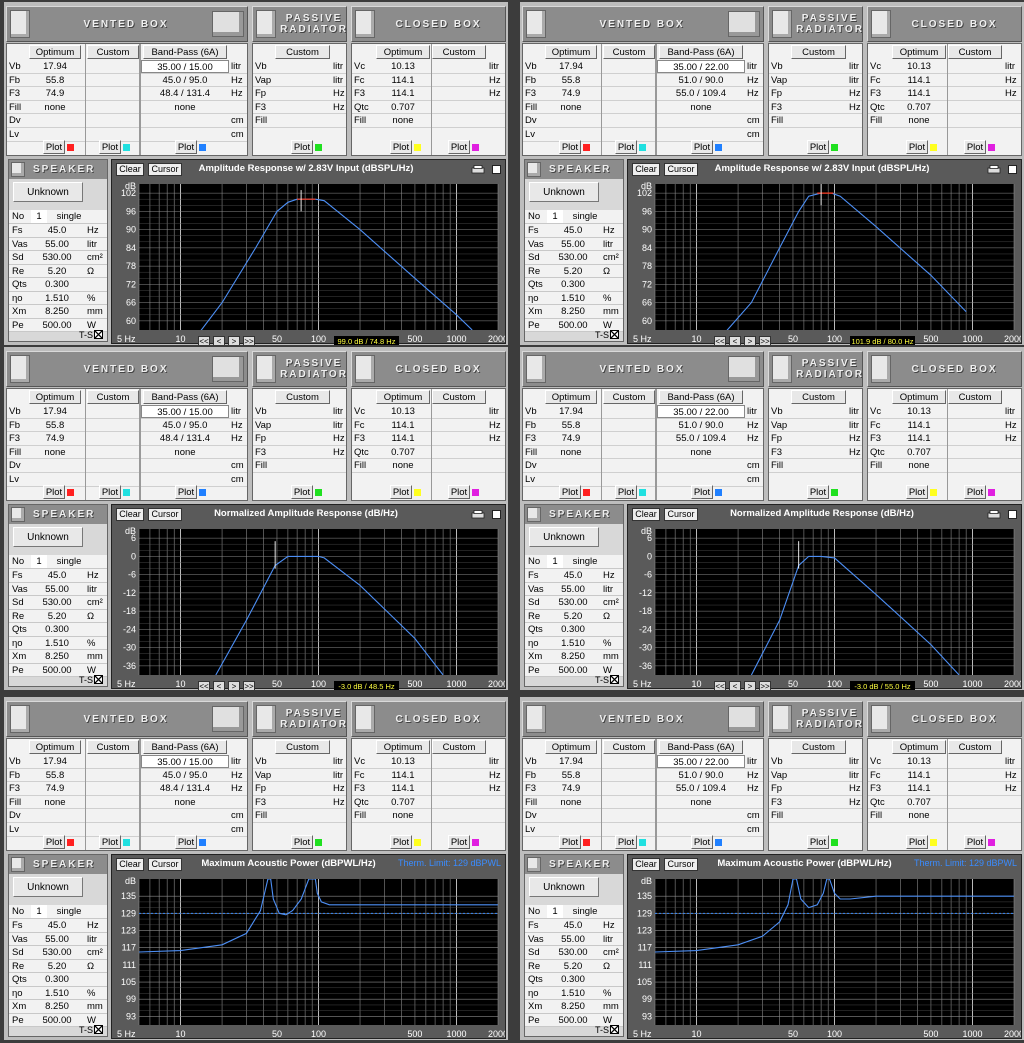  What do you see at coordinates (720, 340) in the screenshot?
I see `chart-nav-button: <<` at bounding box center [720, 340].